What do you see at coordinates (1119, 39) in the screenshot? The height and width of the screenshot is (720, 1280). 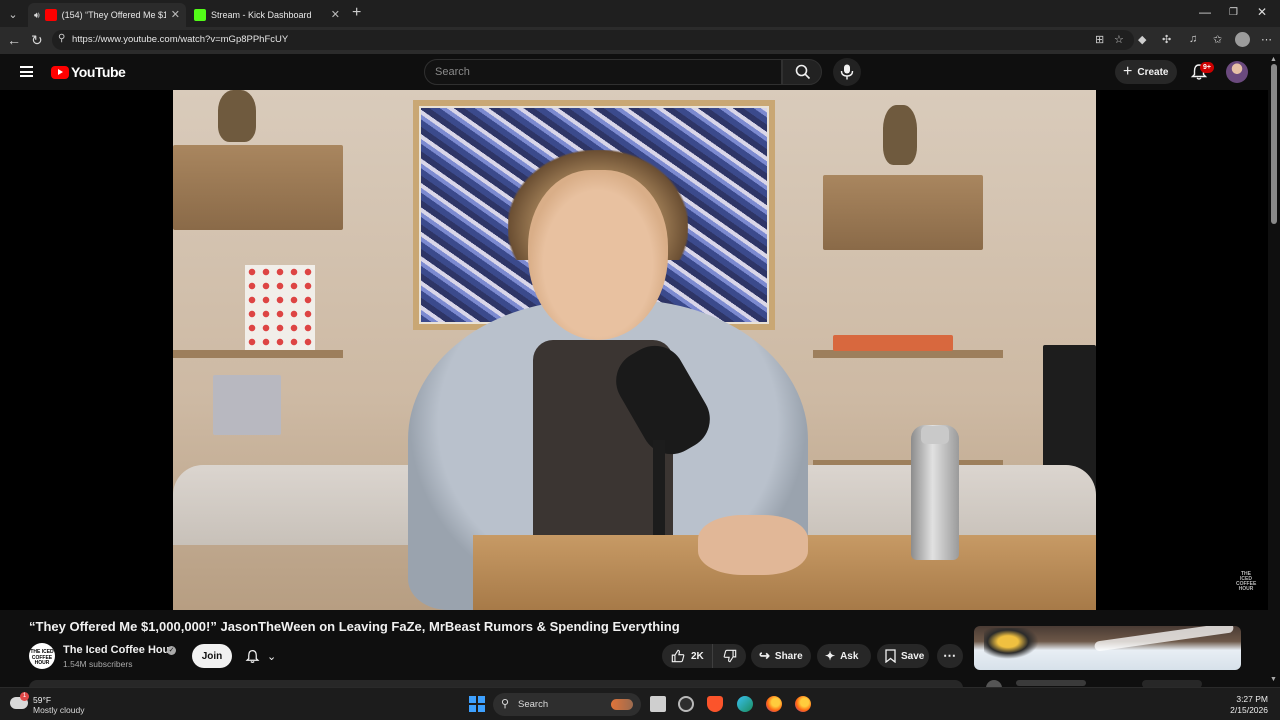 I see `favorite-star-icon: ☆` at bounding box center [1119, 39].